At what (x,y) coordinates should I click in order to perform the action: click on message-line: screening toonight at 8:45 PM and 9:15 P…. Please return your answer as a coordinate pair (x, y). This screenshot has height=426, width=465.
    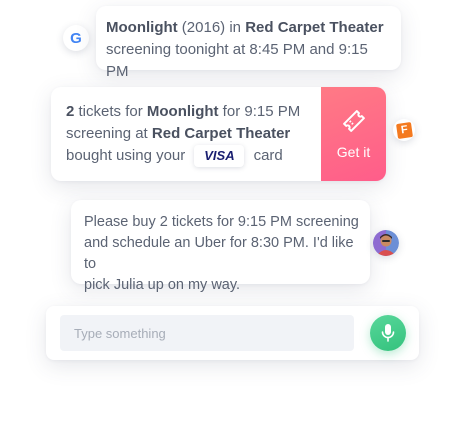
    Looking at the image, I should click on (237, 60).